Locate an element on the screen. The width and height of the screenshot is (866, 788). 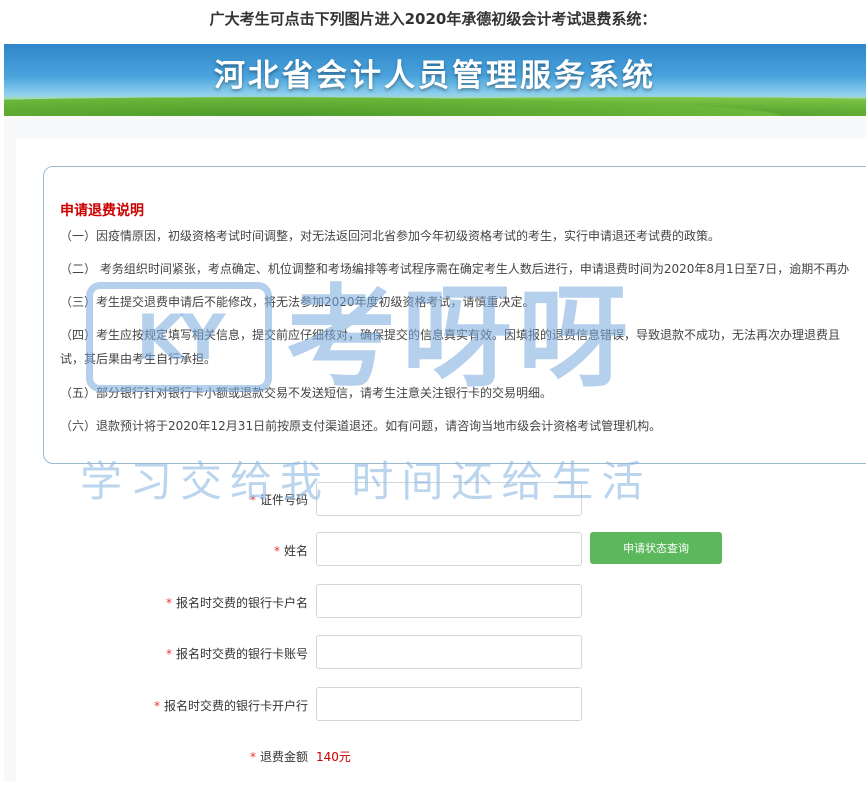
card-holder-input is located at coordinates (449, 601).